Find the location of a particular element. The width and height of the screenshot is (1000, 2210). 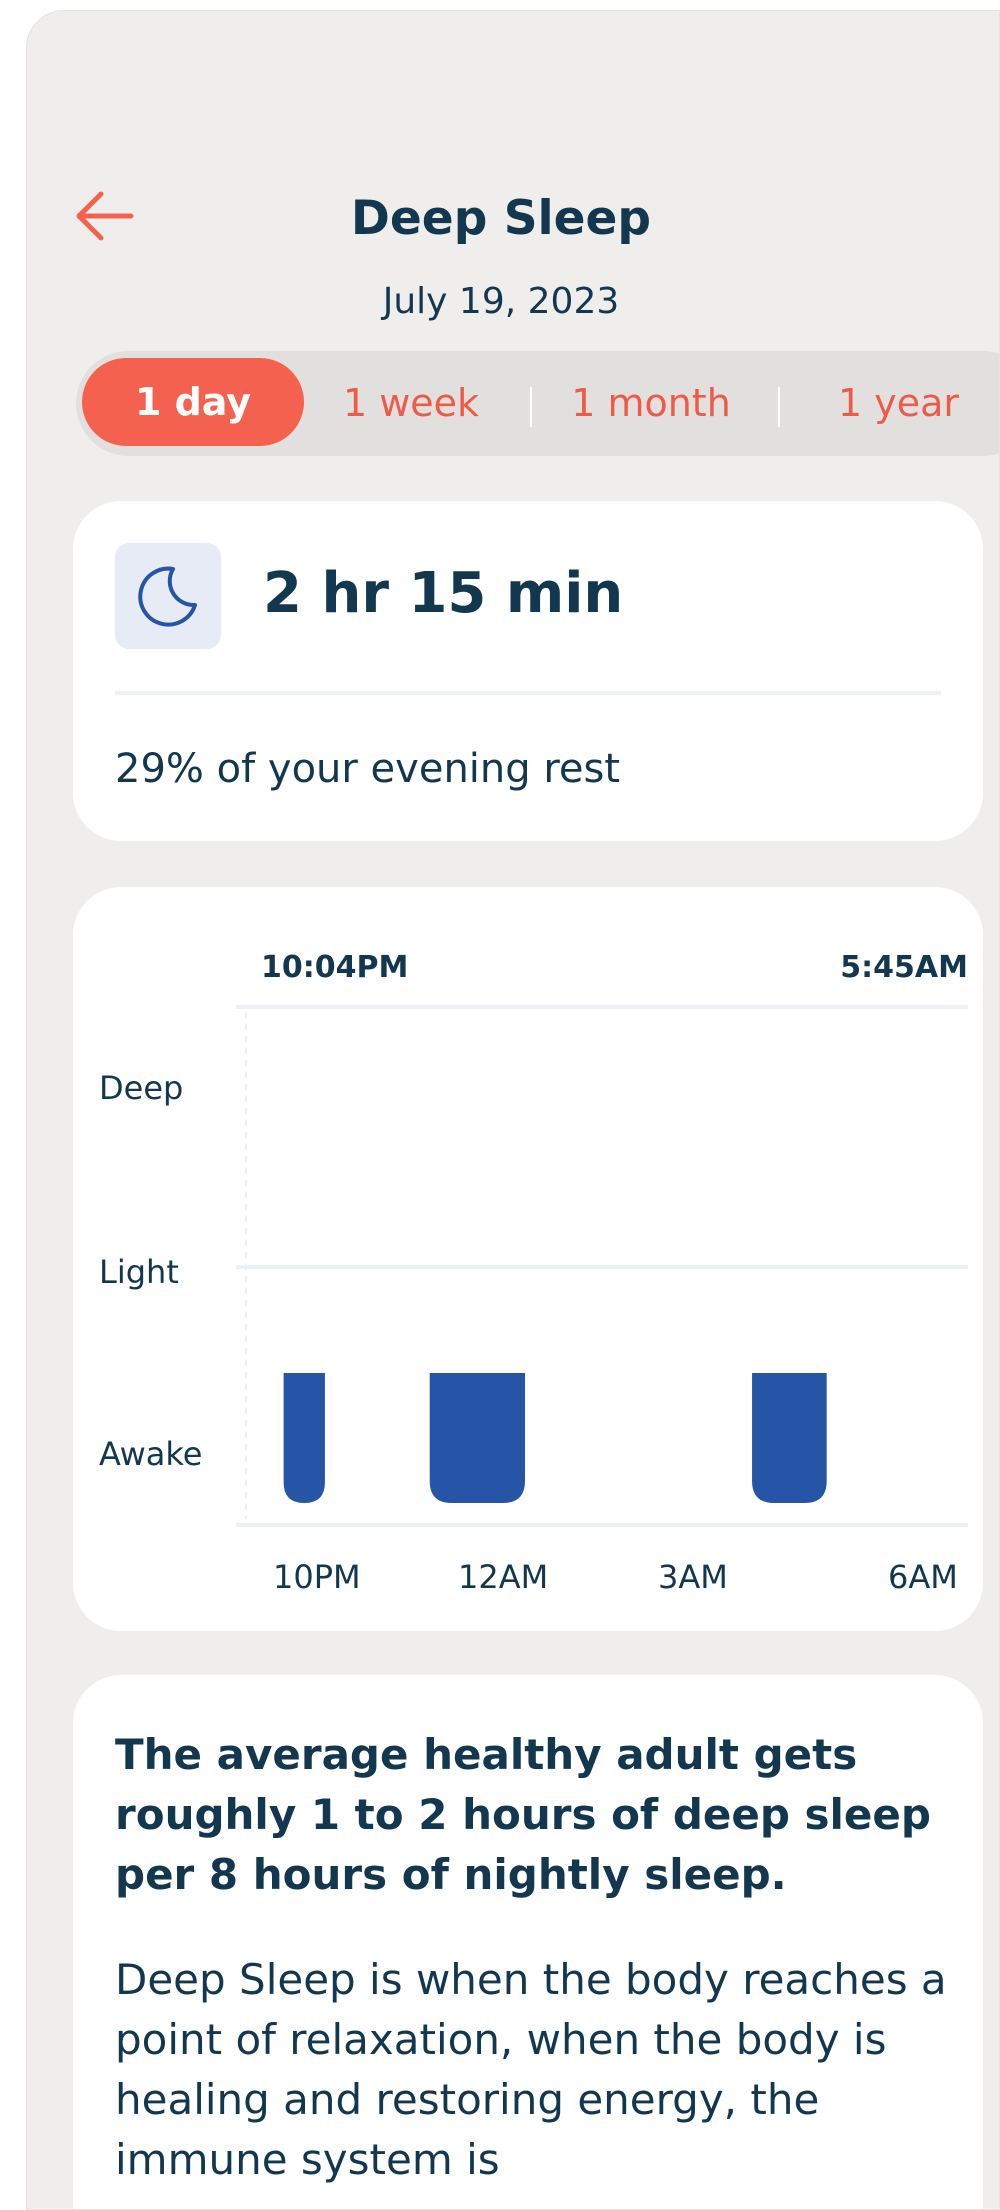

page-date: July 19, 2023 is located at coordinates (501, 301).